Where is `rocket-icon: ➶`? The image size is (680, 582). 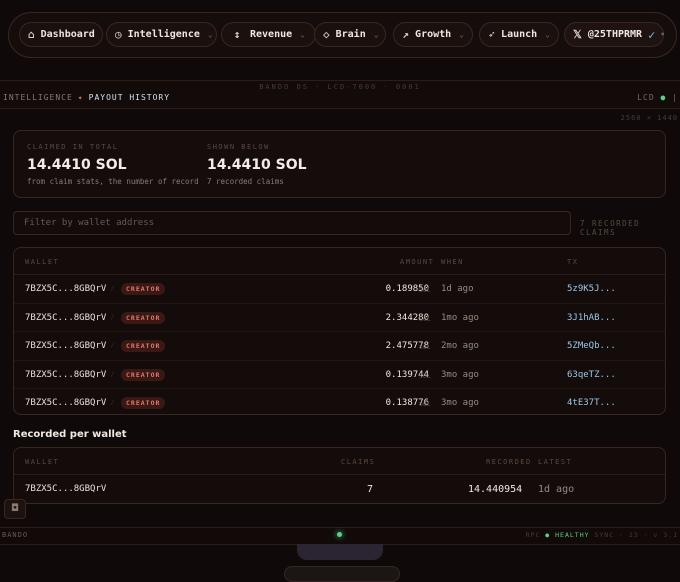 rocket-icon: ➶ is located at coordinates (491, 34).